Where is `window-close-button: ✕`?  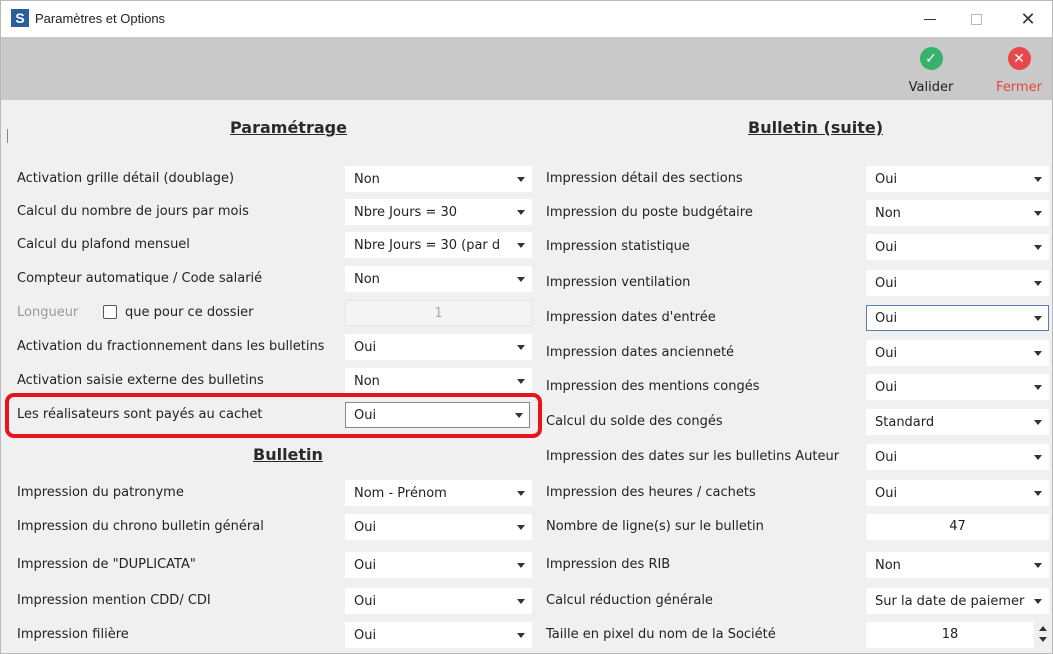 window-close-button: ✕ is located at coordinates (1028, 19).